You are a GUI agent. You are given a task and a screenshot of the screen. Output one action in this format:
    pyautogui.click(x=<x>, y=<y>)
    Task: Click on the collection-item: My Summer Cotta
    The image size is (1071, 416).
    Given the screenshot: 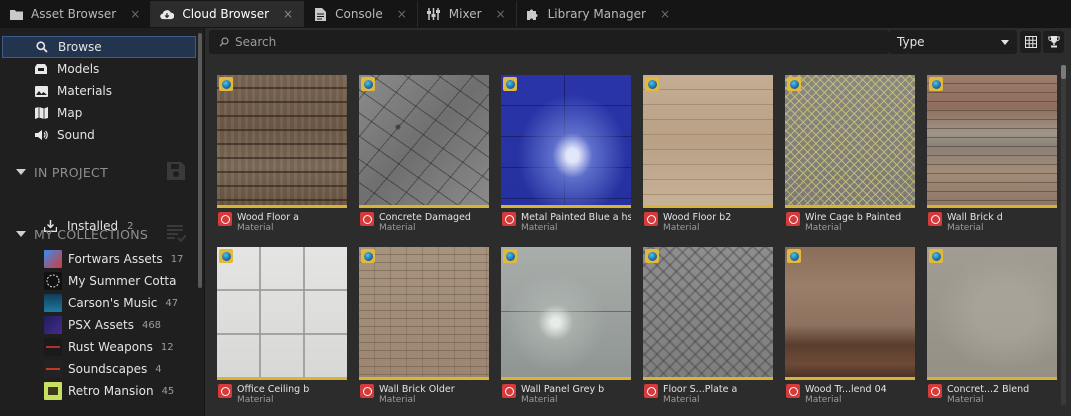 What is the action you would take?
    pyautogui.click(x=114, y=281)
    